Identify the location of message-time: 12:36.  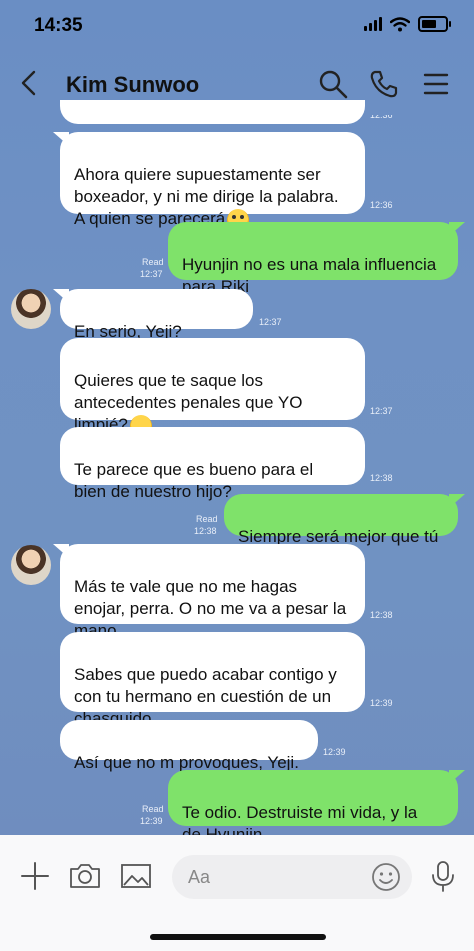
(381, 205).